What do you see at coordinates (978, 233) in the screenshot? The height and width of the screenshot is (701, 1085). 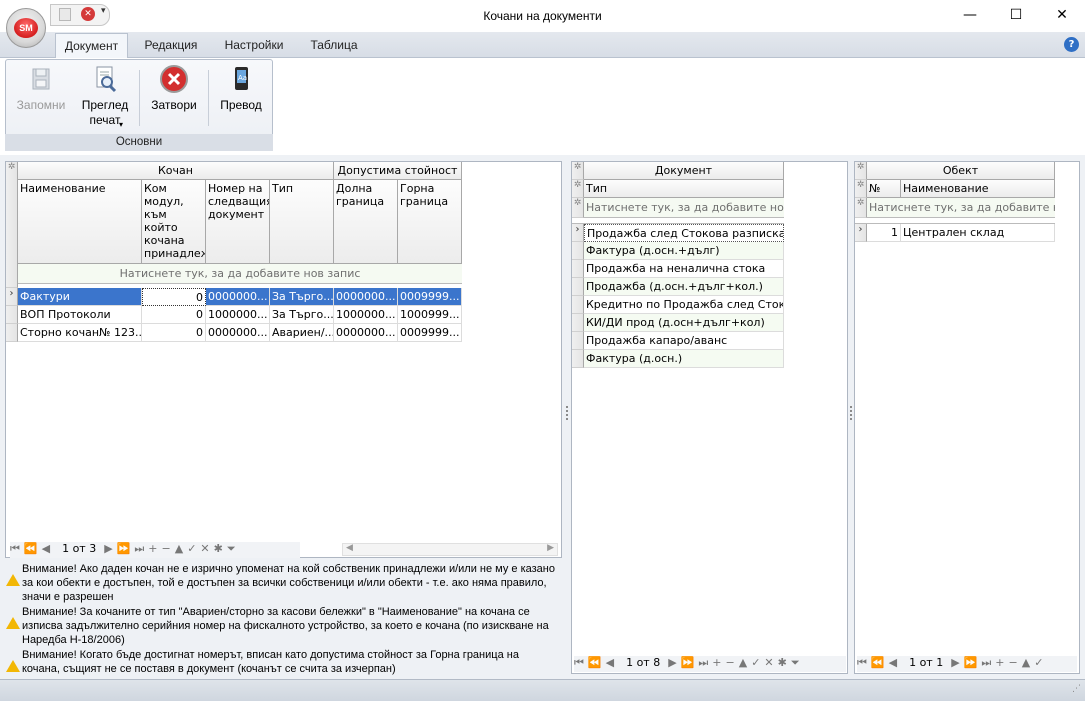 I see `cell-name: Централен склад` at bounding box center [978, 233].